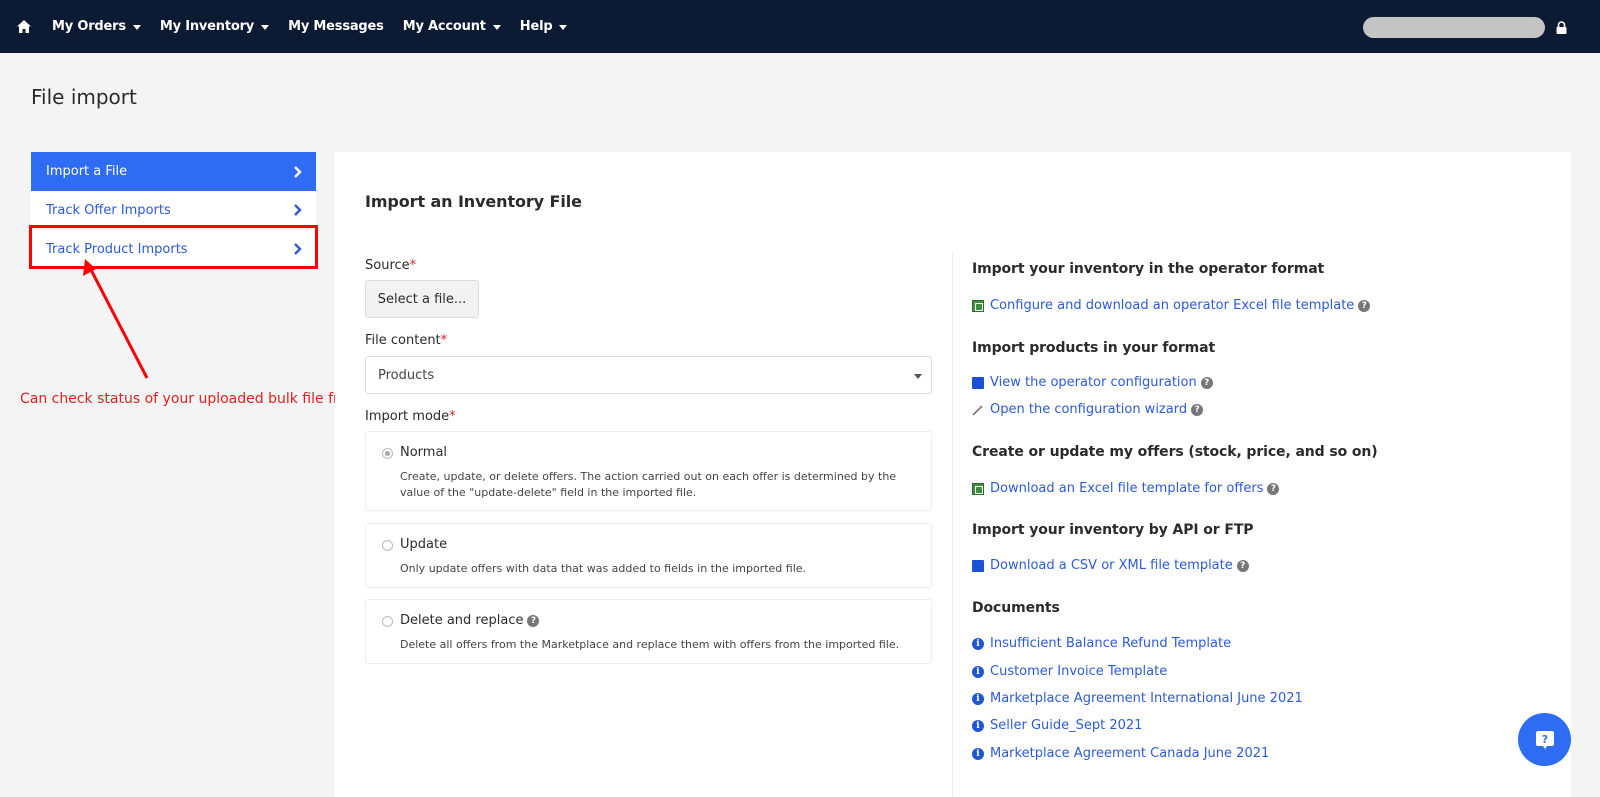 This screenshot has width=1600, height=797. Describe the element at coordinates (1079, 671) in the screenshot. I see `link-text: Customer Invoice Template` at that location.